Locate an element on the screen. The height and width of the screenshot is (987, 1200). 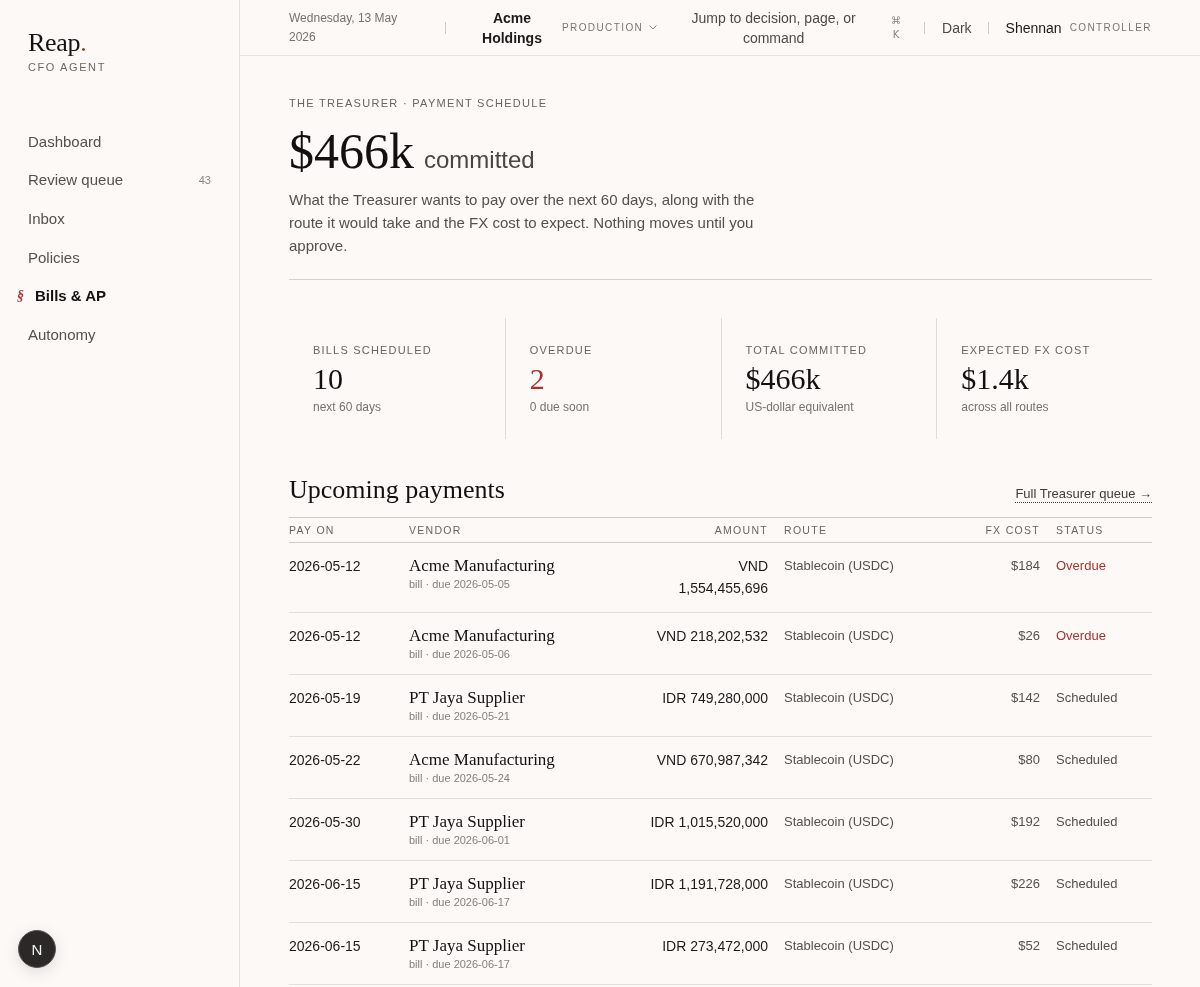
stat-note: 0 due soon is located at coordinates (560, 407).